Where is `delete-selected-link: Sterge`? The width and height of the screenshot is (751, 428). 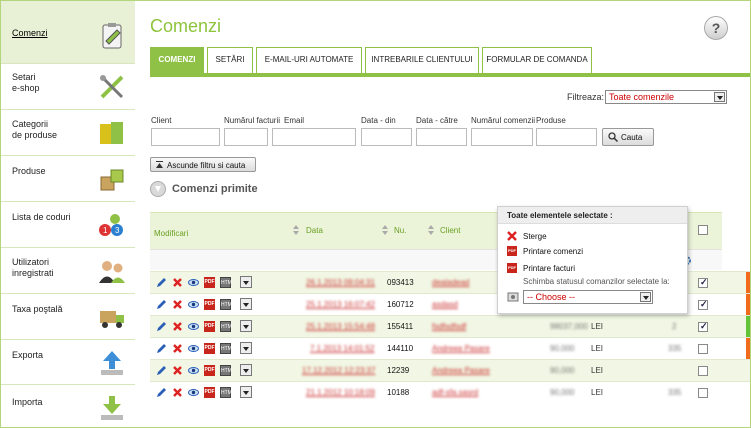
delete-selected-link: Sterge is located at coordinates (535, 236).